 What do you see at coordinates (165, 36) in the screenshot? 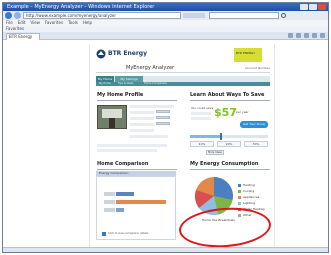
I see `tab-bar: BTR Energy` at bounding box center [165, 36].